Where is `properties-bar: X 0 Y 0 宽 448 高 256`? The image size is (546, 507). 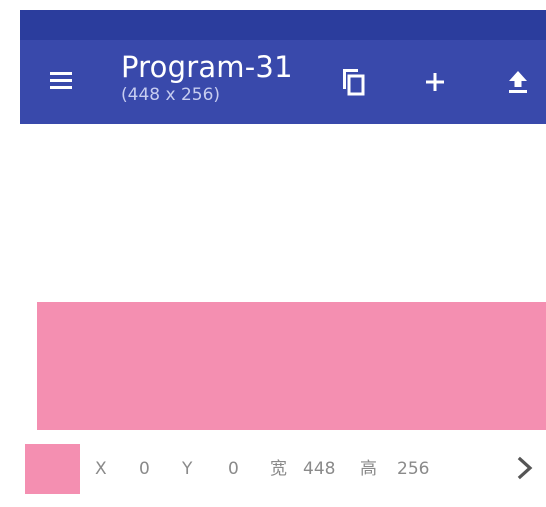
properties-bar: X 0 Y 0 宽 448 高 256 is located at coordinates (283, 468).